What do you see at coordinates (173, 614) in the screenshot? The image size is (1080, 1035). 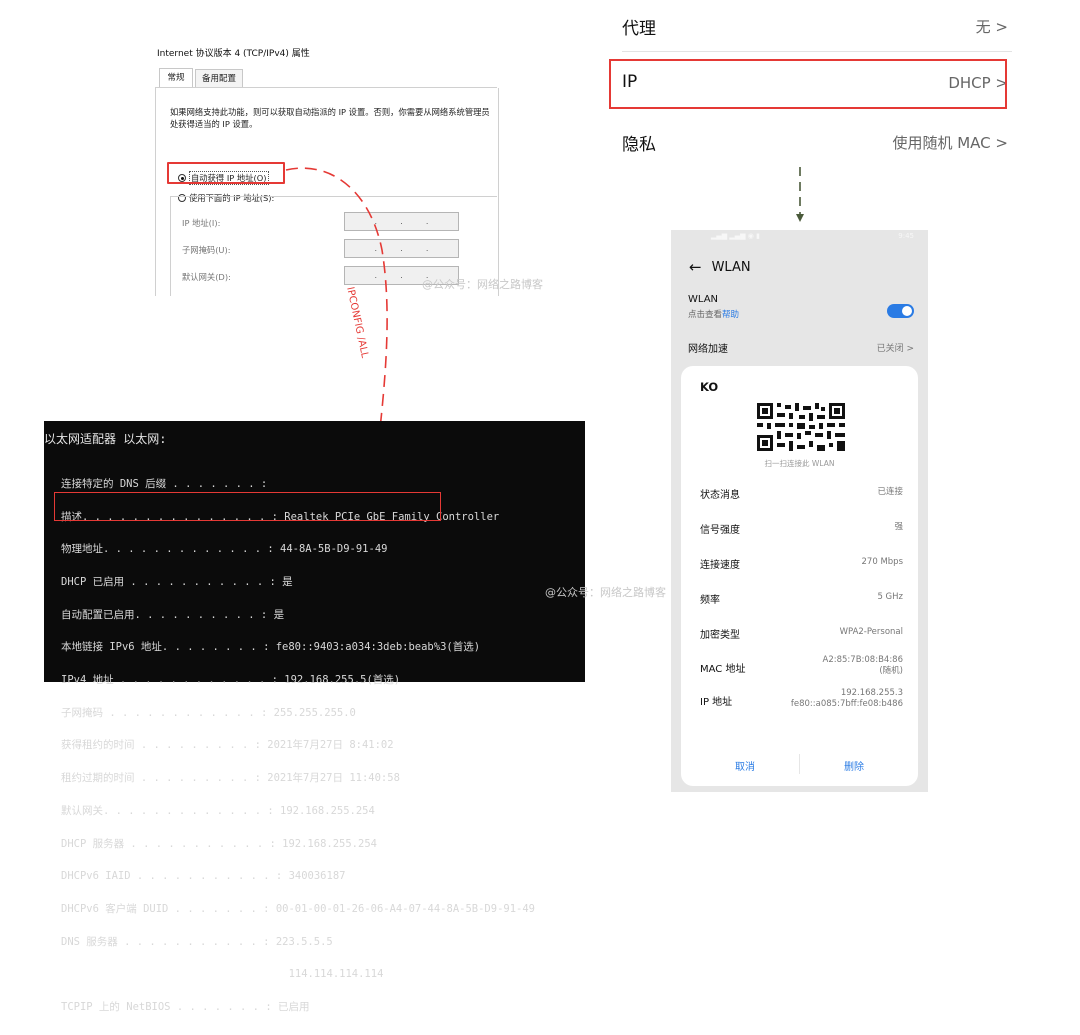 I see `console-line: 自动配置已启用. . . . . . . . . . : 是` at bounding box center [173, 614].